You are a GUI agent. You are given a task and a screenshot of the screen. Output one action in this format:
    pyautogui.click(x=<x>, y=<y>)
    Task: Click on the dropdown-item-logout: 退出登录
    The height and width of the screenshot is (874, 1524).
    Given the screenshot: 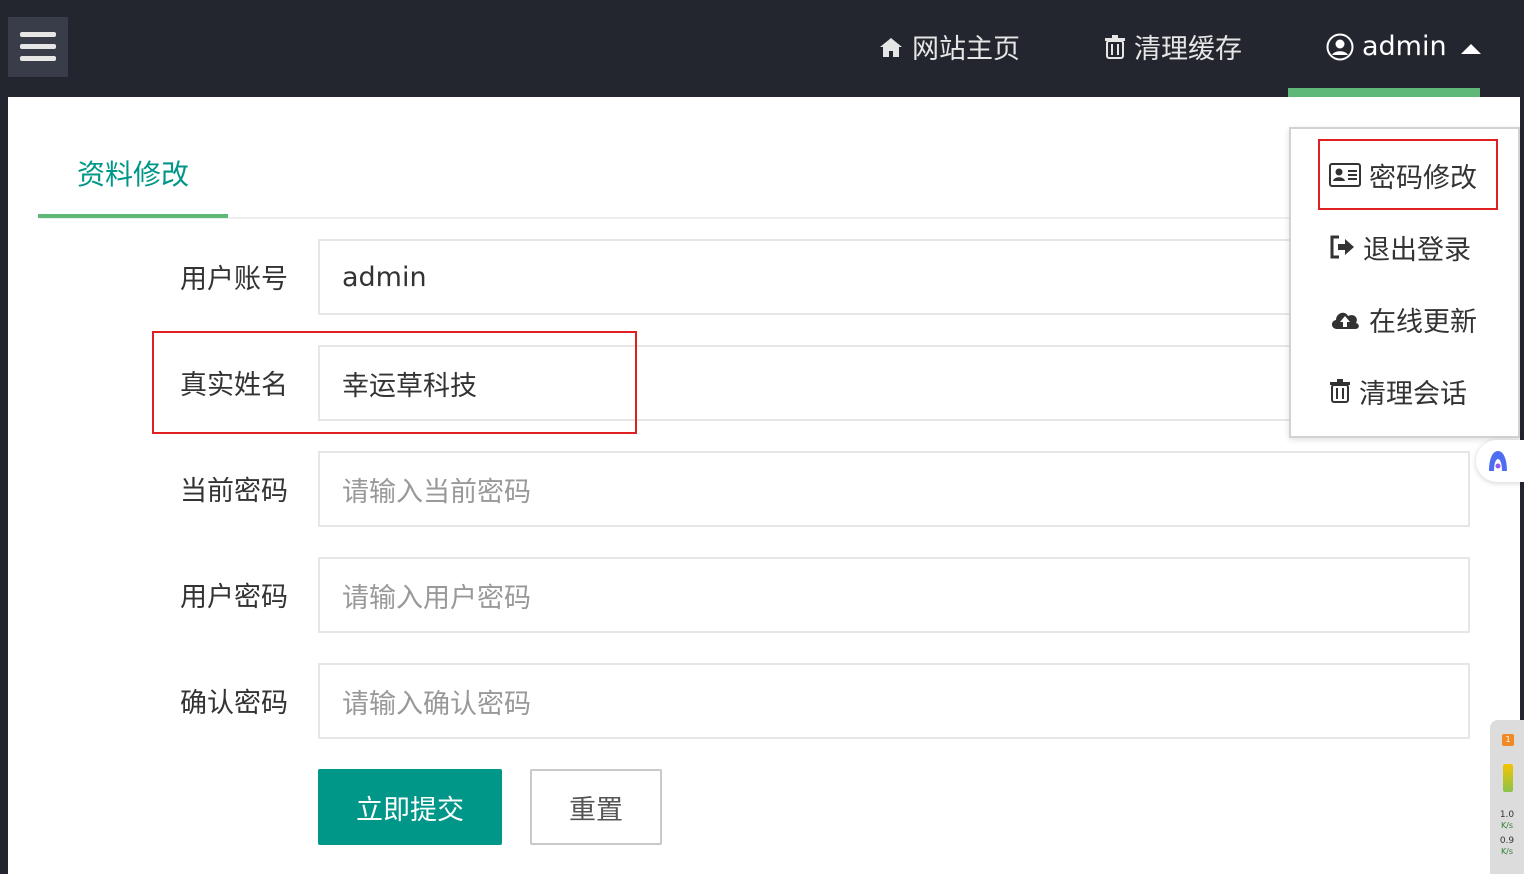 What is the action you would take?
    pyautogui.click(x=1405, y=247)
    